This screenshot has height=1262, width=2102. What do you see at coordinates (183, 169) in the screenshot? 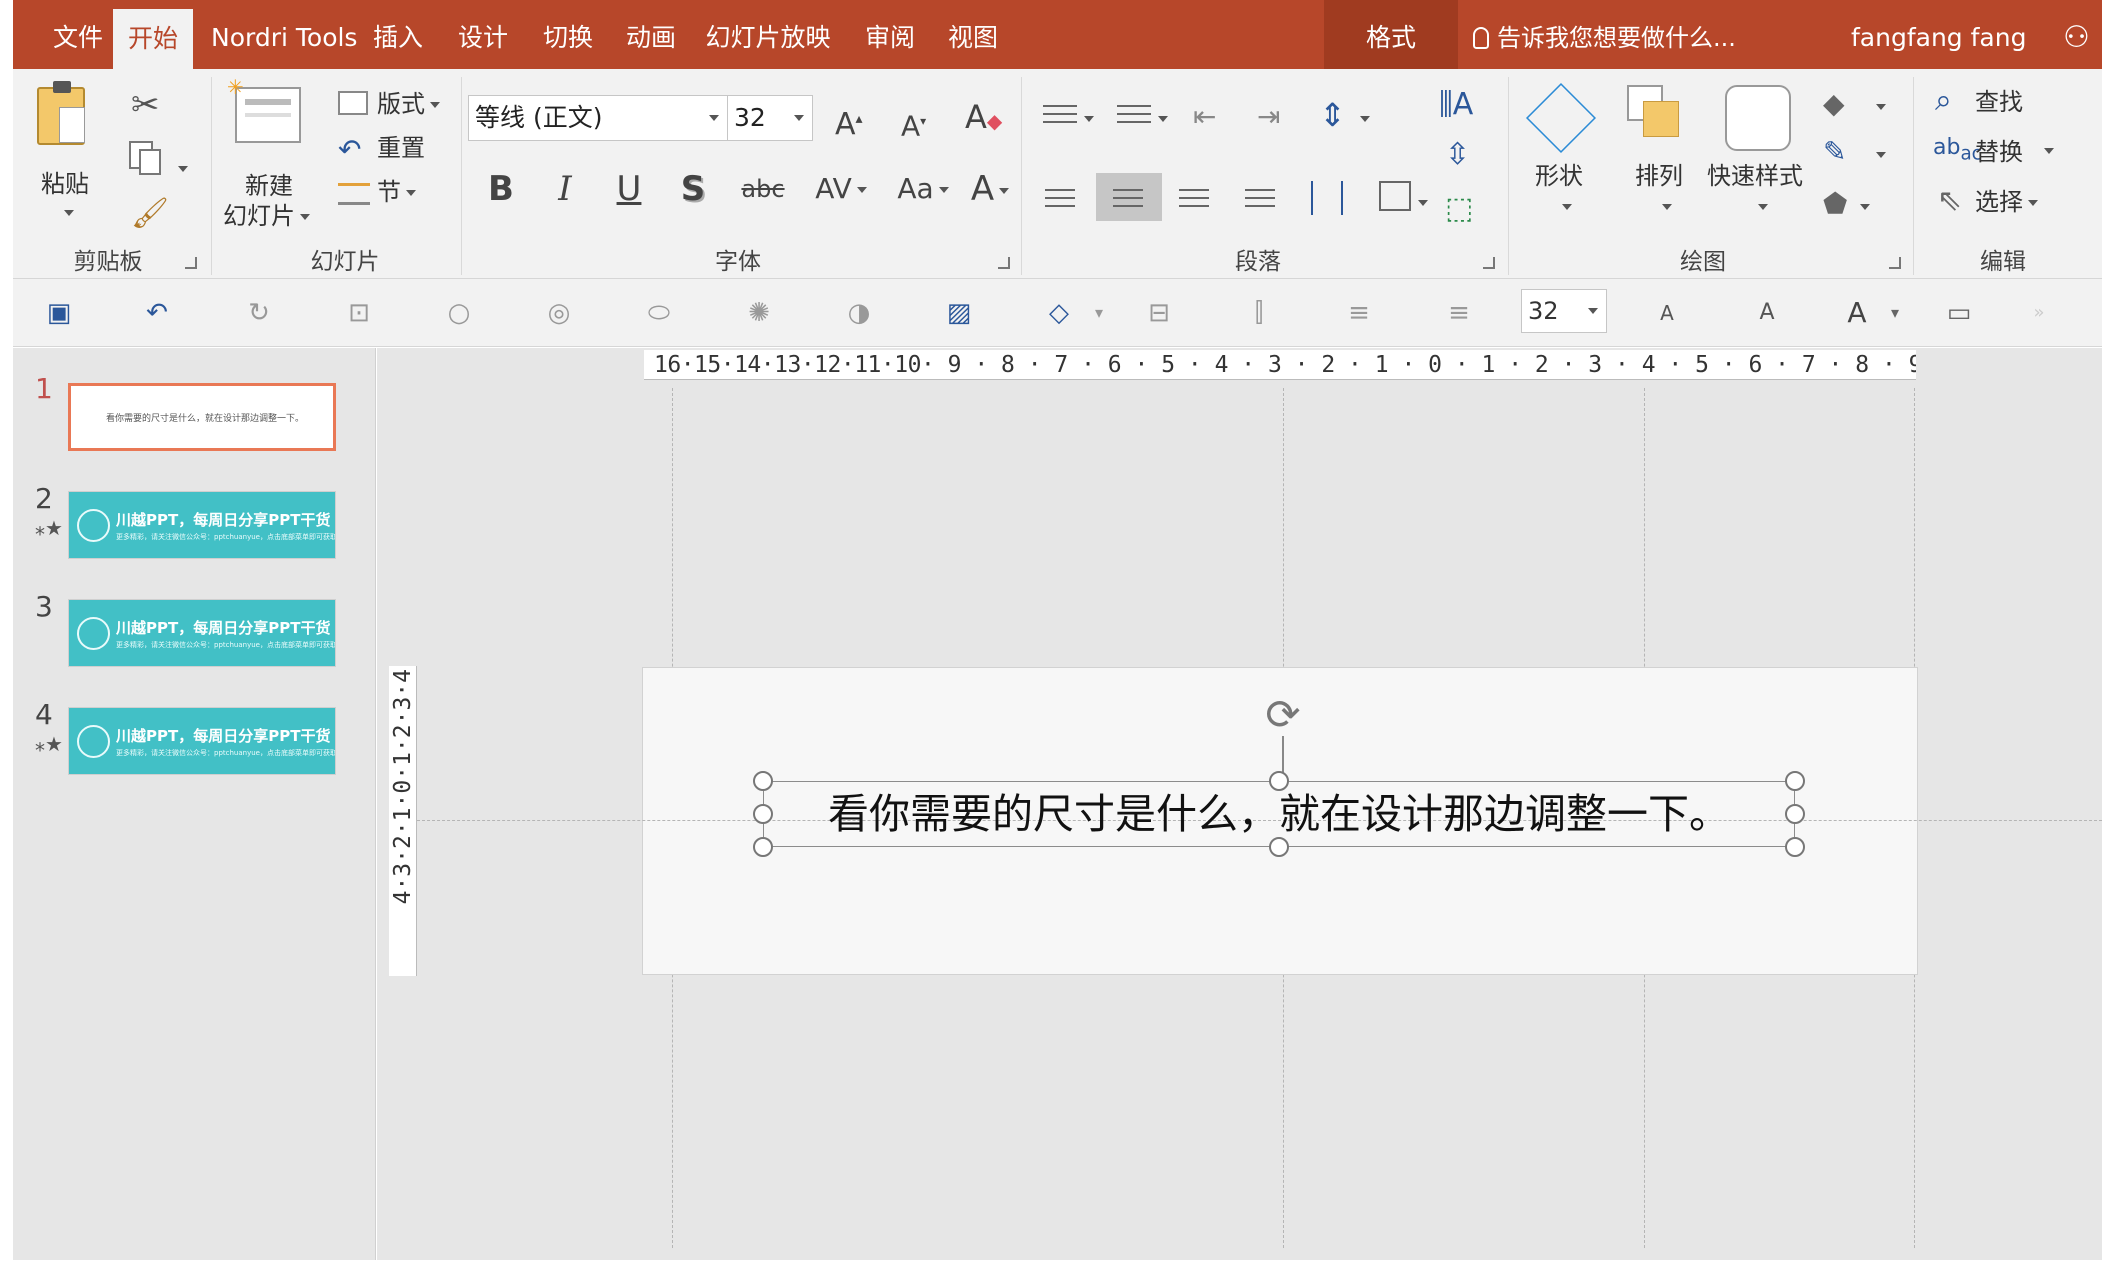
I see `copy-dropdown` at bounding box center [183, 169].